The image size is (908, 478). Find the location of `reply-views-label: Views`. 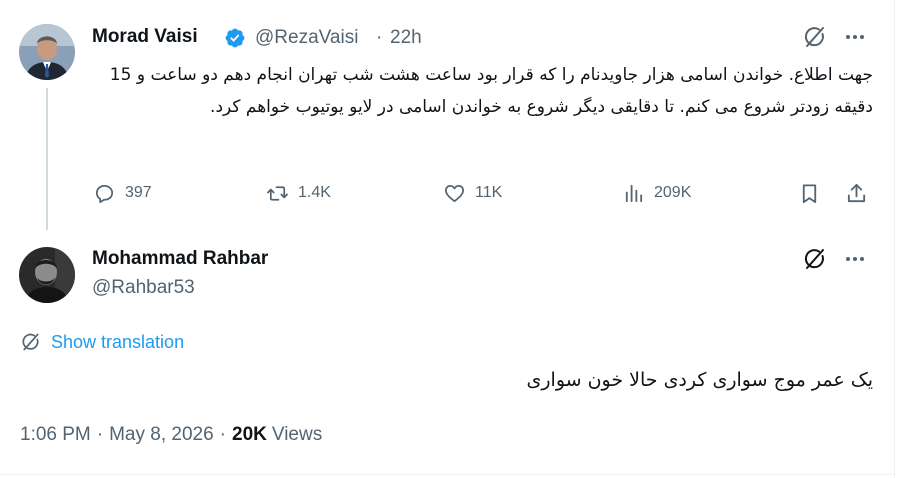

reply-views-label: Views is located at coordinates (297, 434).